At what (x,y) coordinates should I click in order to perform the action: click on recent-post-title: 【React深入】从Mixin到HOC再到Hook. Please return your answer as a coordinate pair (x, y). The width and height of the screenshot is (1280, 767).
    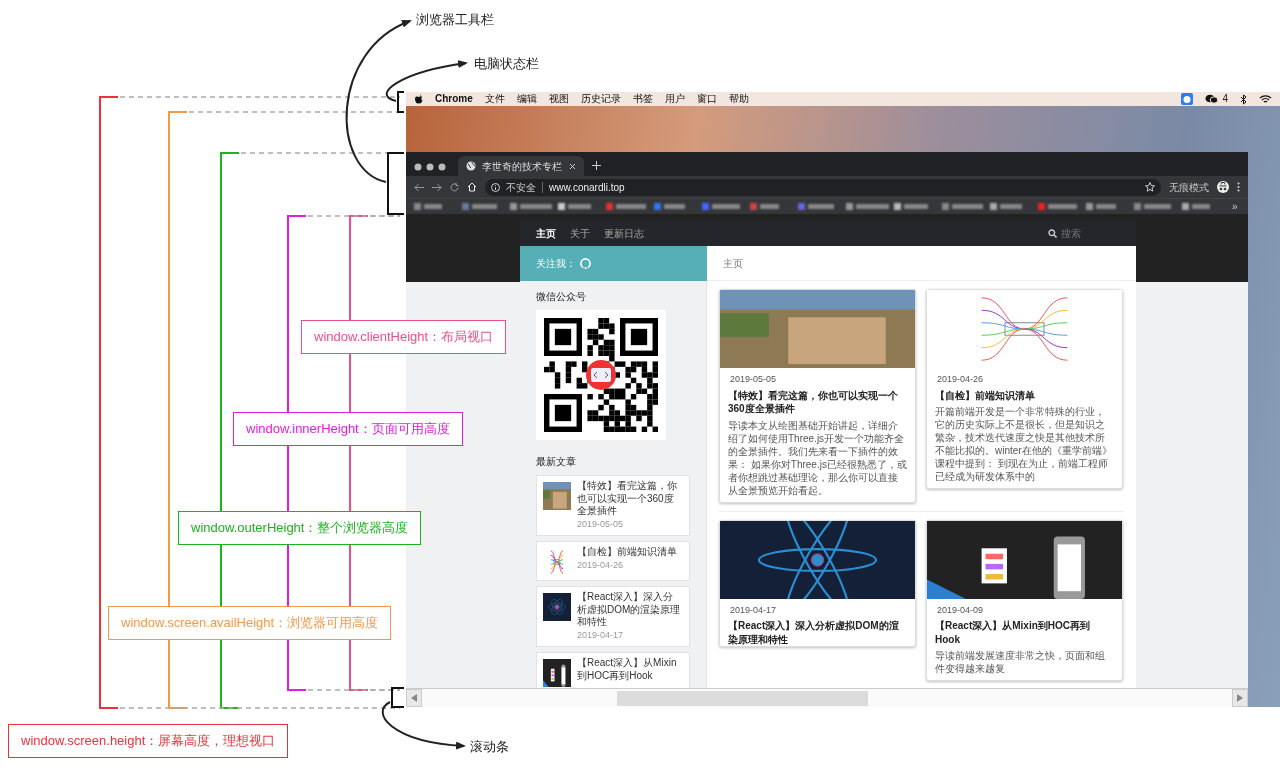
    Looking at the image, I should click on (627, 669).